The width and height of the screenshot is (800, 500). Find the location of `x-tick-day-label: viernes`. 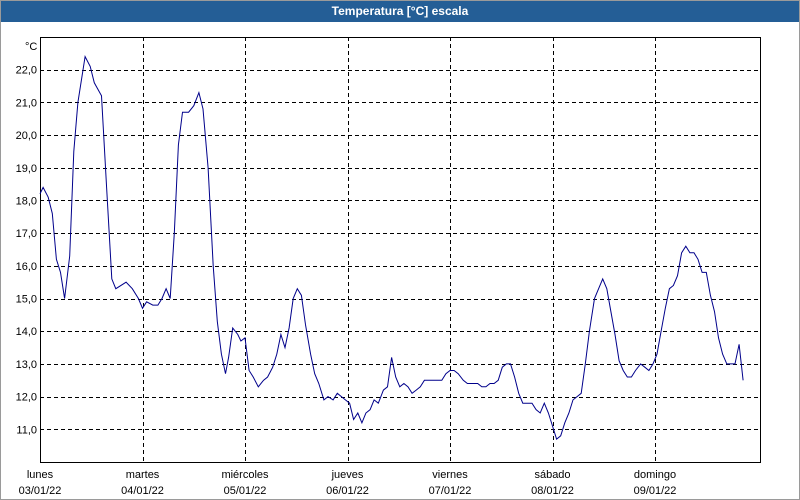

x-tick-day-label: viernes is located at coordinates (450, 475).